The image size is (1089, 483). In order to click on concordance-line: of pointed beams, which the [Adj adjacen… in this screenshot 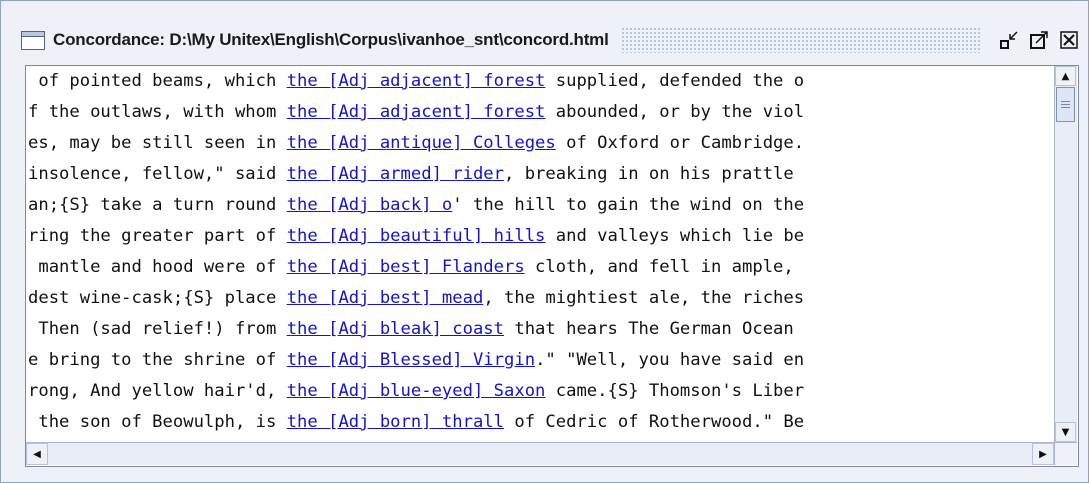, I will do `click(540, 81)`.